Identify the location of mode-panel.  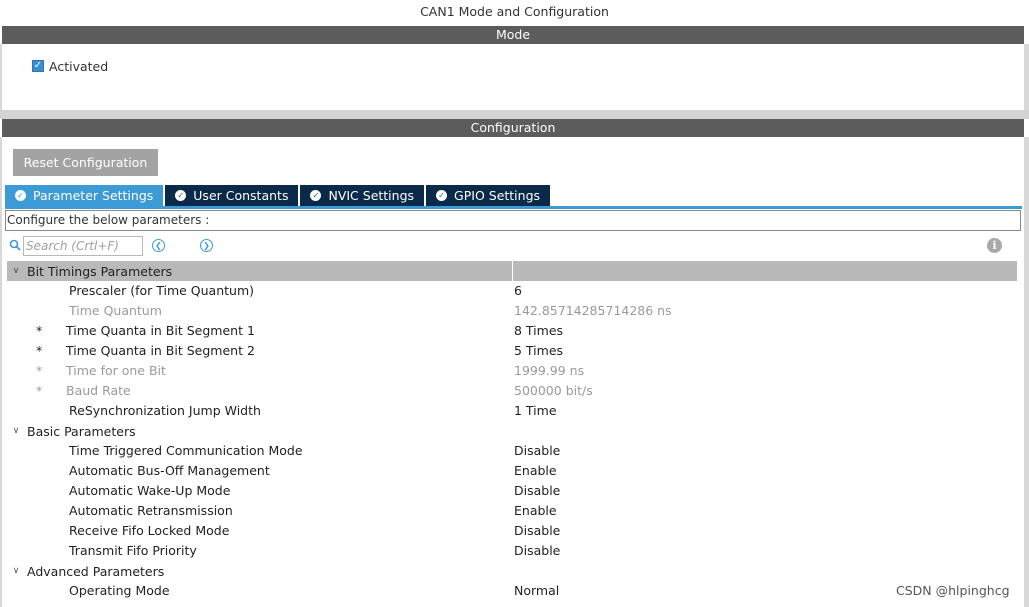
(513, 77).